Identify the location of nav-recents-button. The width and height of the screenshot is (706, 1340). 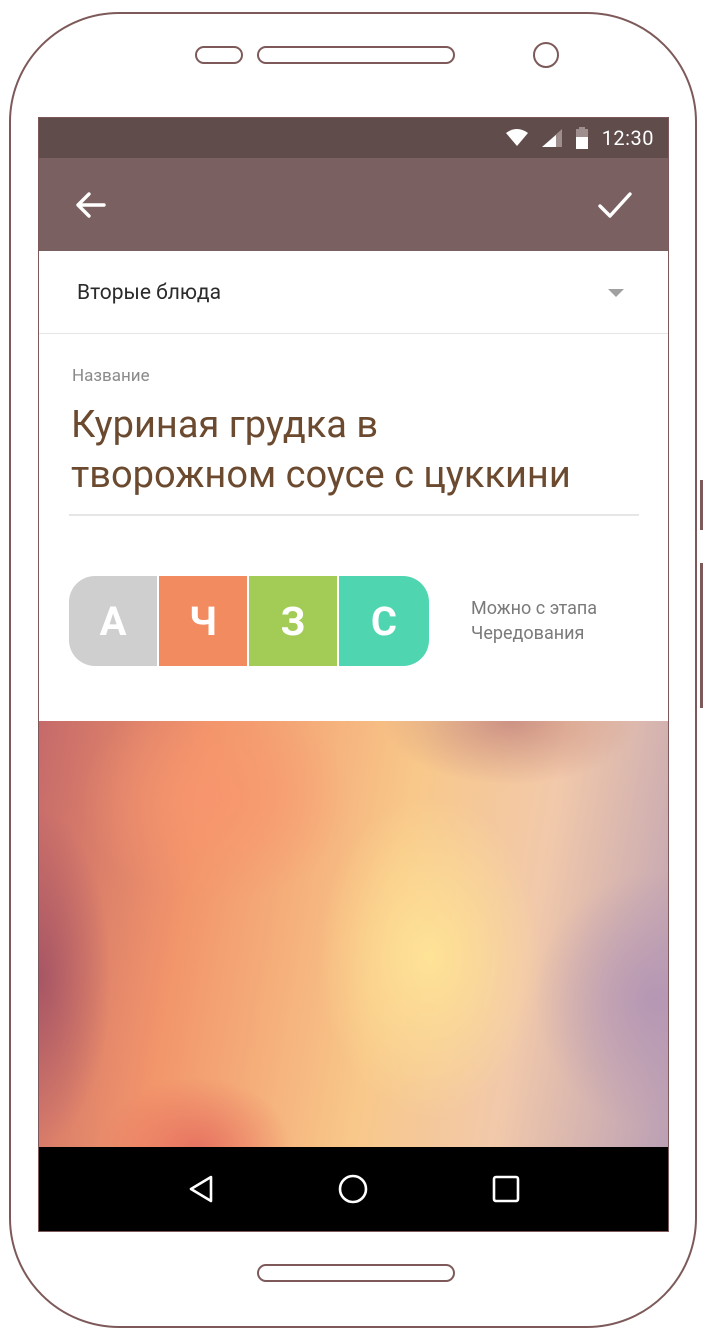
(506, 1189).